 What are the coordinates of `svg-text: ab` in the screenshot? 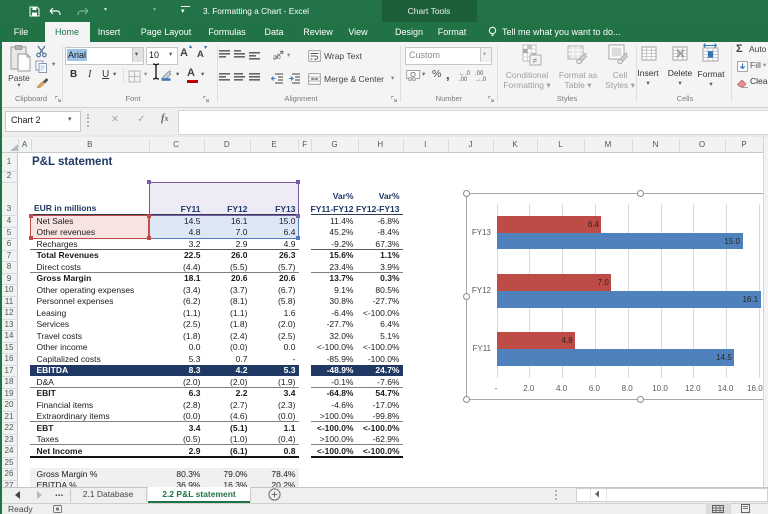 It's located at (277, 57).